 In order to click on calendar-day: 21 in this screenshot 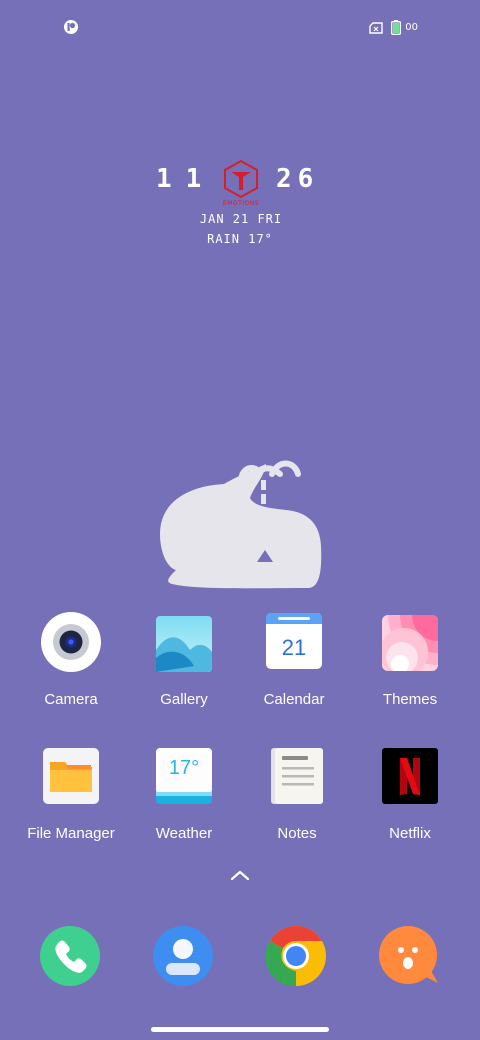, I will do `click(294, 647)`.